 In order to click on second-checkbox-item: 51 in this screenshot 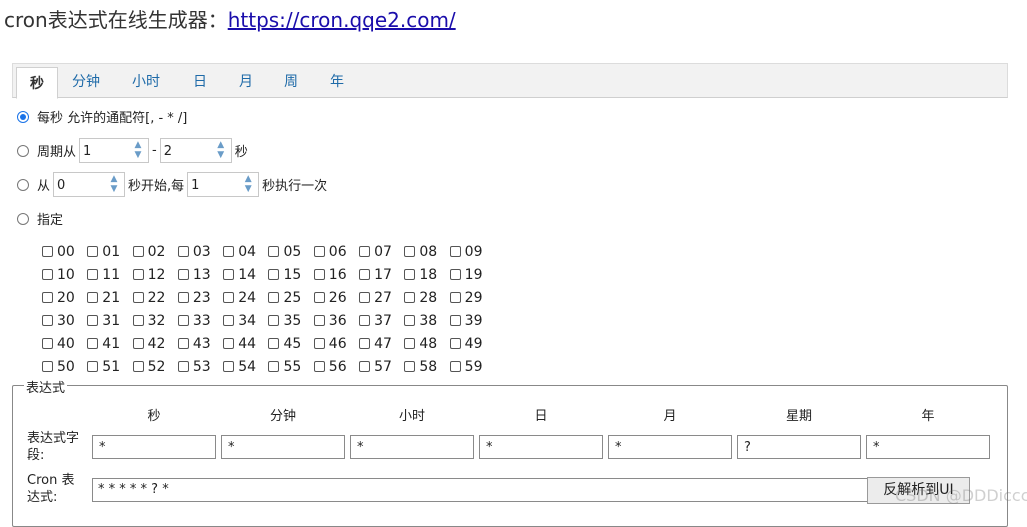, I will do `click(109, 367)`.